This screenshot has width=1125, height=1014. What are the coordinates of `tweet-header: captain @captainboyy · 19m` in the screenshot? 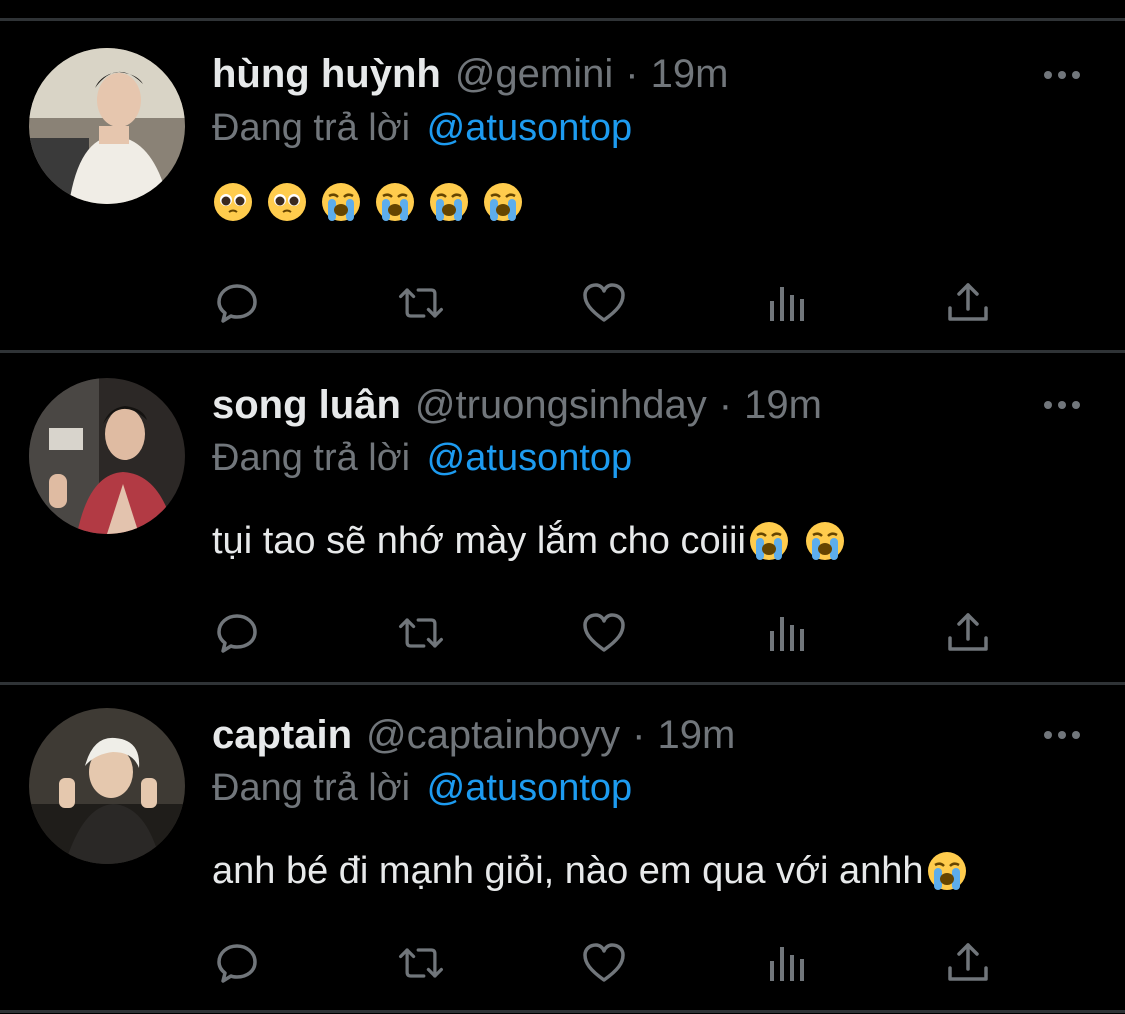 It's located at (473, 735).